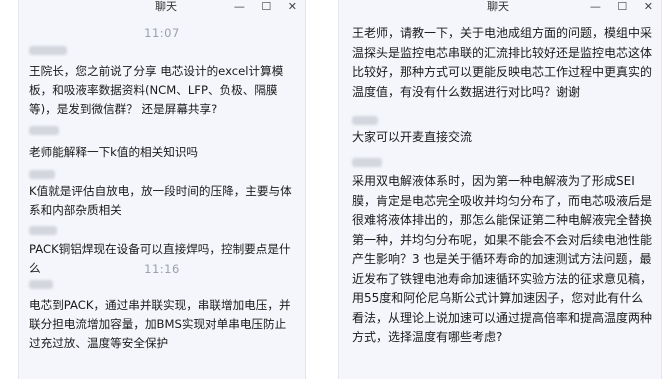  Describe the element at coordinates (162, 33) in the screenshot. I see `timestamp: 11:07` at that location.